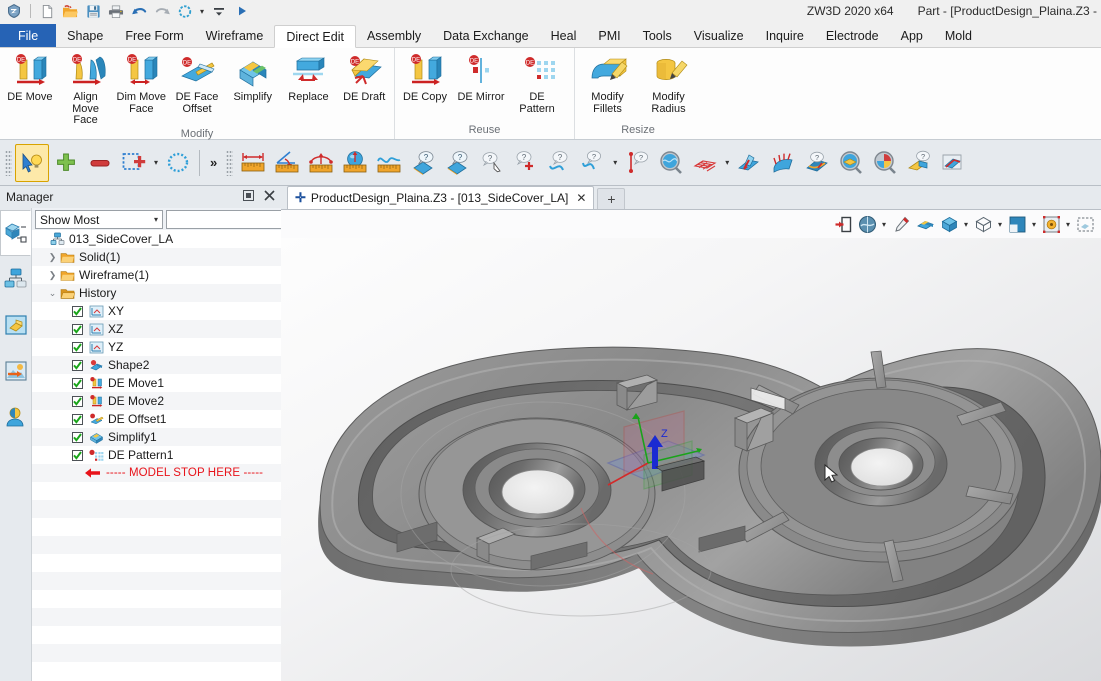 This screenshot has height=681, width=1101. Describe the element at coordinates (537, 83) in the screenshot. I see `de-pattern-button: DE DE Pattern` at that location.